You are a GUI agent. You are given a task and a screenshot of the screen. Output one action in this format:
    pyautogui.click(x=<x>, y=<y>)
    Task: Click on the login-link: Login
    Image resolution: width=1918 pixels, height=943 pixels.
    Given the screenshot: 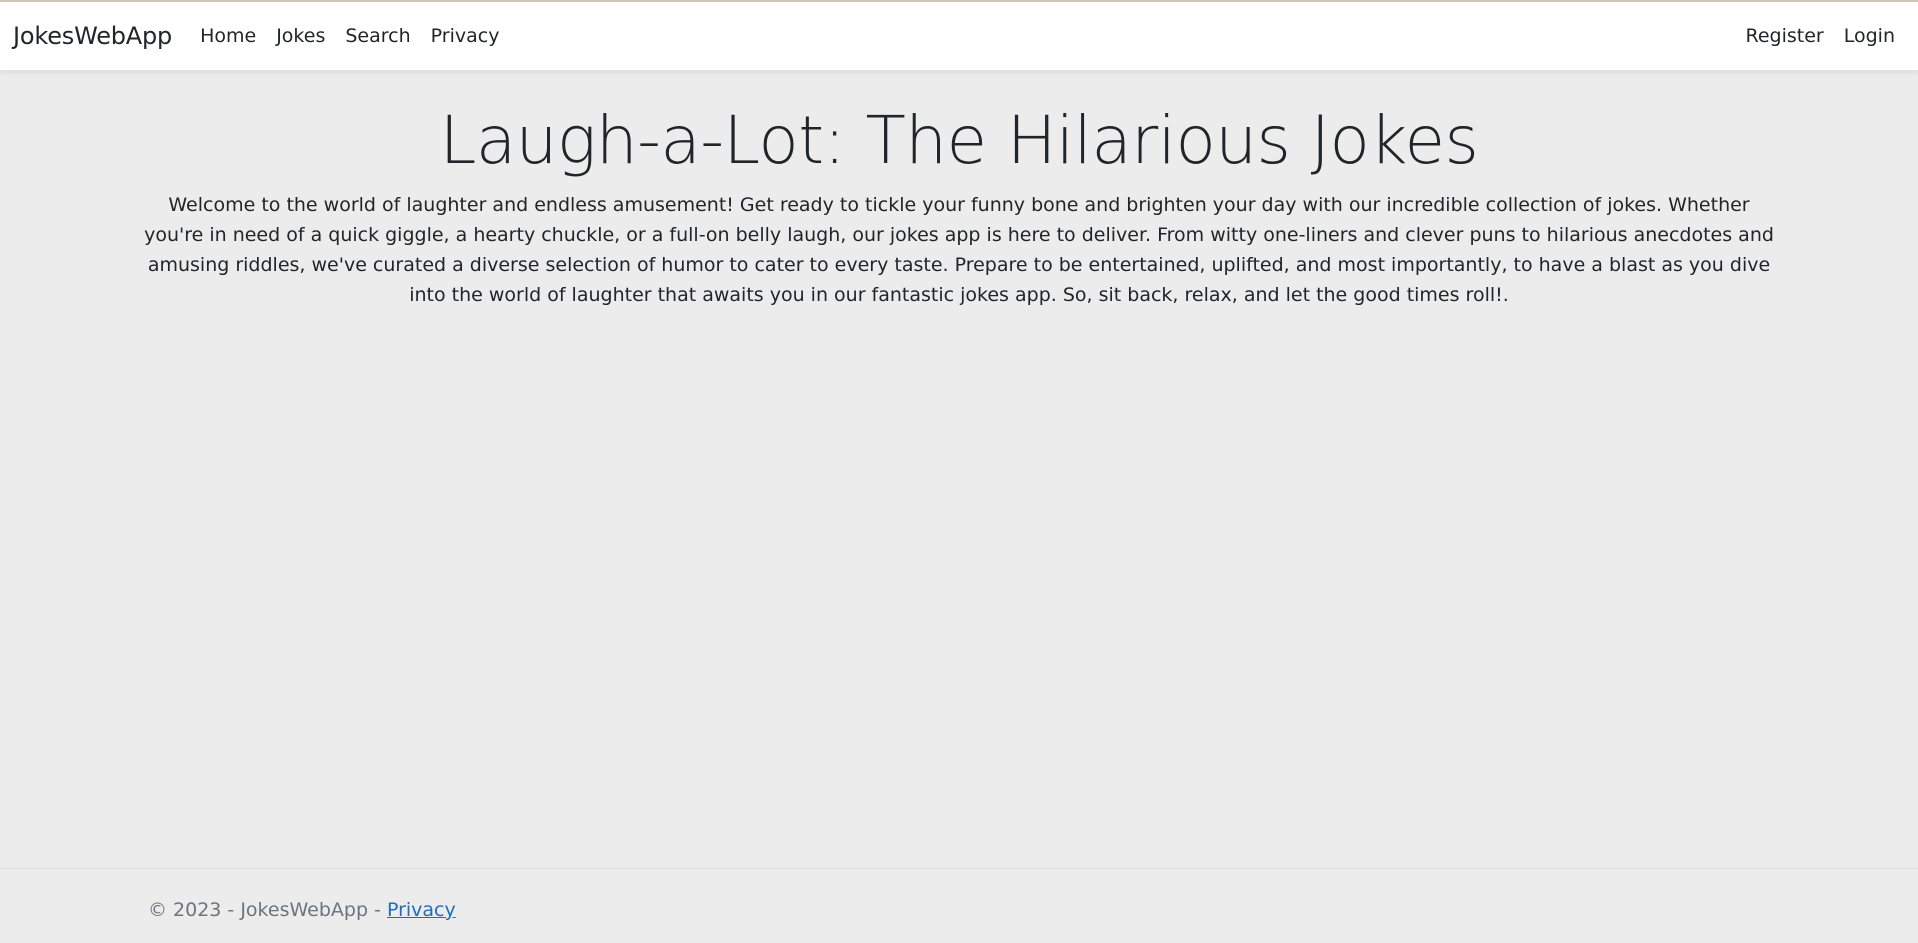 What is the action you would take?
    pyautogui.click(x=1869, y=36)
    